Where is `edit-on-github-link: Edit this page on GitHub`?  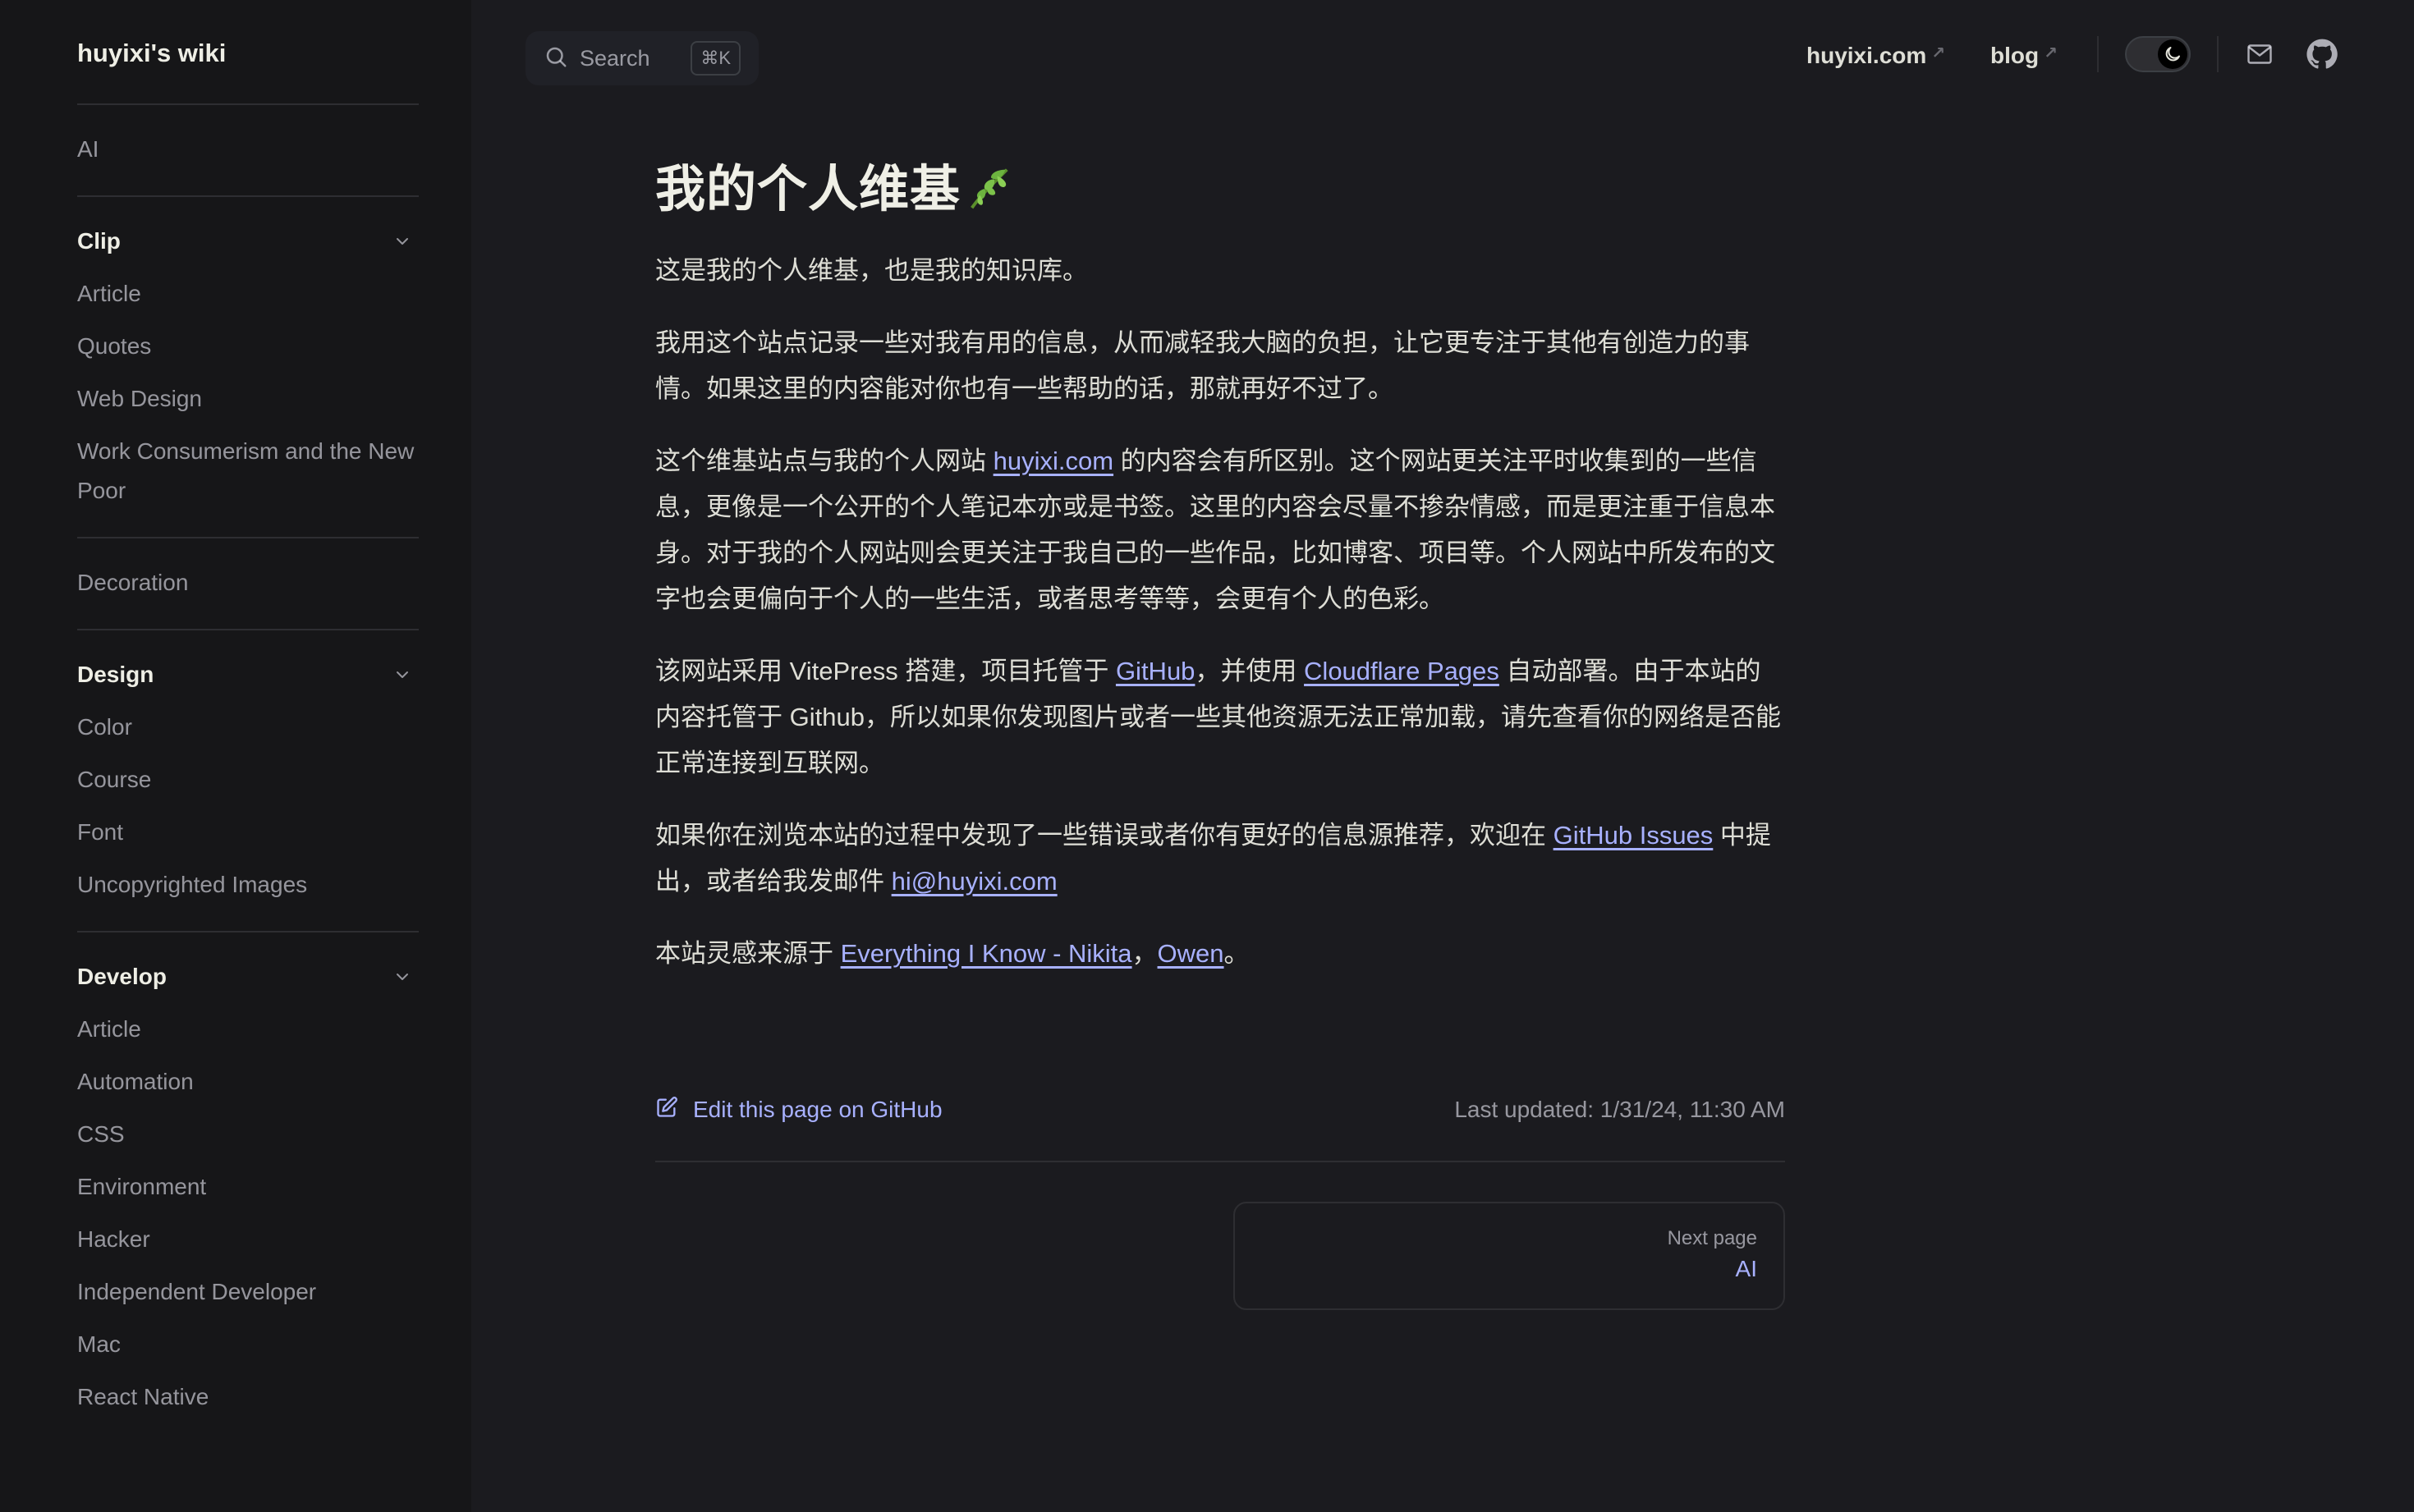 edit-on-github-link: Edit this page on GitHub is located at coordinates (799, 1110).